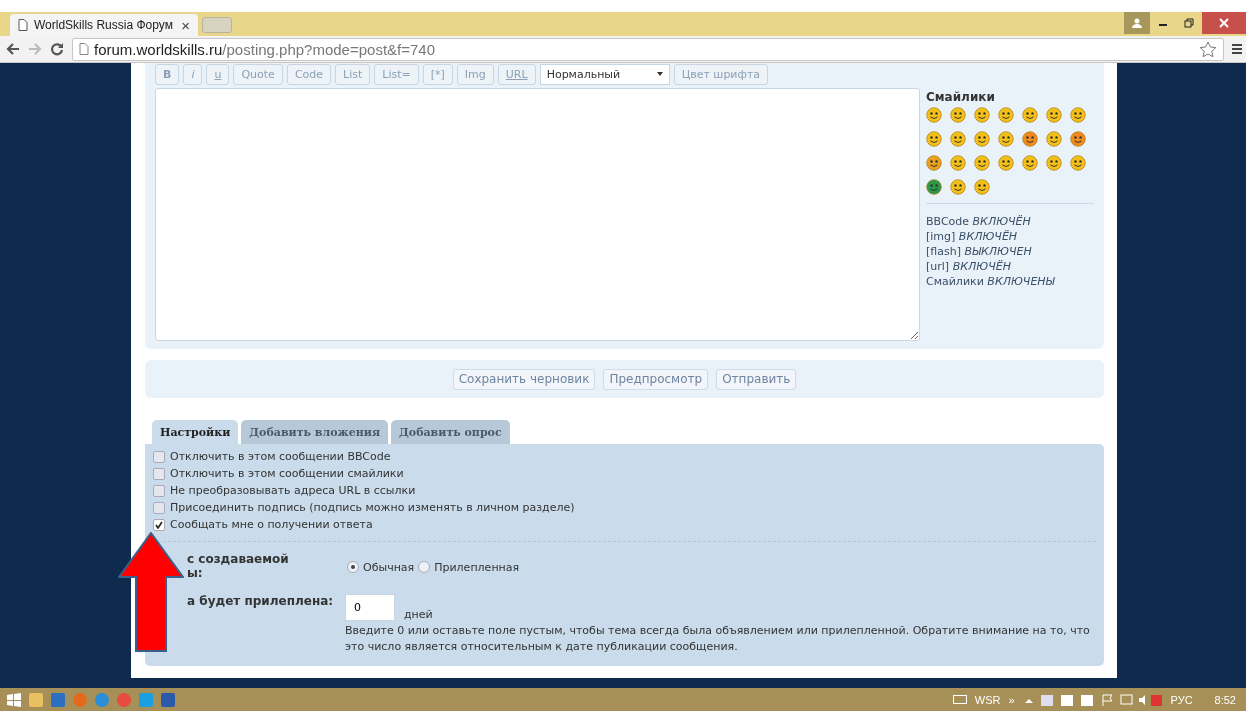 This screenshot has height=711, width=1246. What do you see at coordinates (389, 567) in the screenshot?
I see `radio-label: Обычная` at bounding box center [389, 567].